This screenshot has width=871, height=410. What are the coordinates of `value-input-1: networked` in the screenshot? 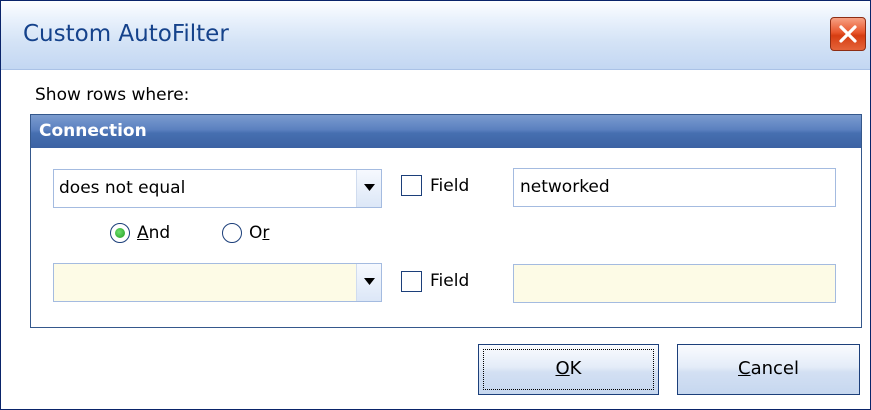 It's located at (674, 187).